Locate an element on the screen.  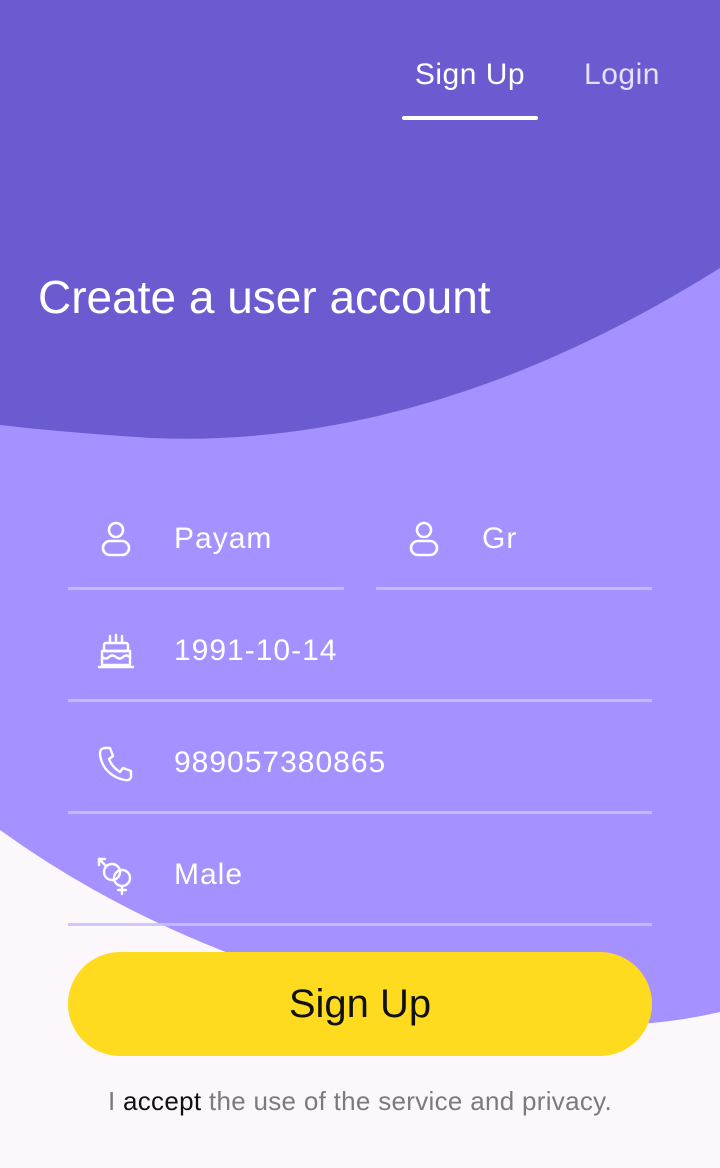
active-tab-indicator is located at coordinates (470, 118).